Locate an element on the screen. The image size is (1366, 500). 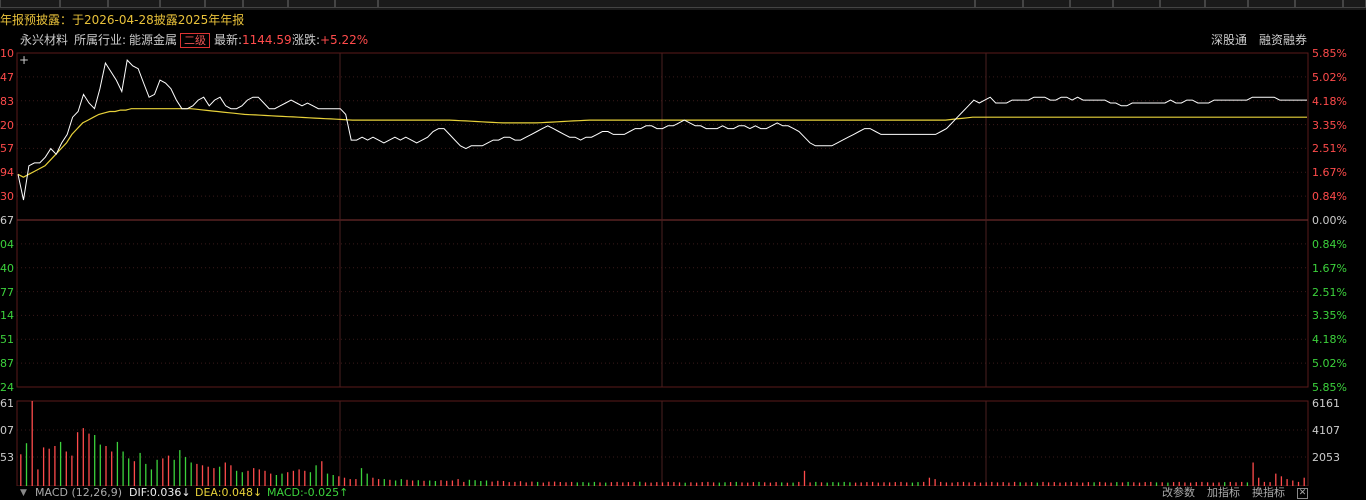
macd-label: MACD (12,26,9) is located at coordinates (78, 493).